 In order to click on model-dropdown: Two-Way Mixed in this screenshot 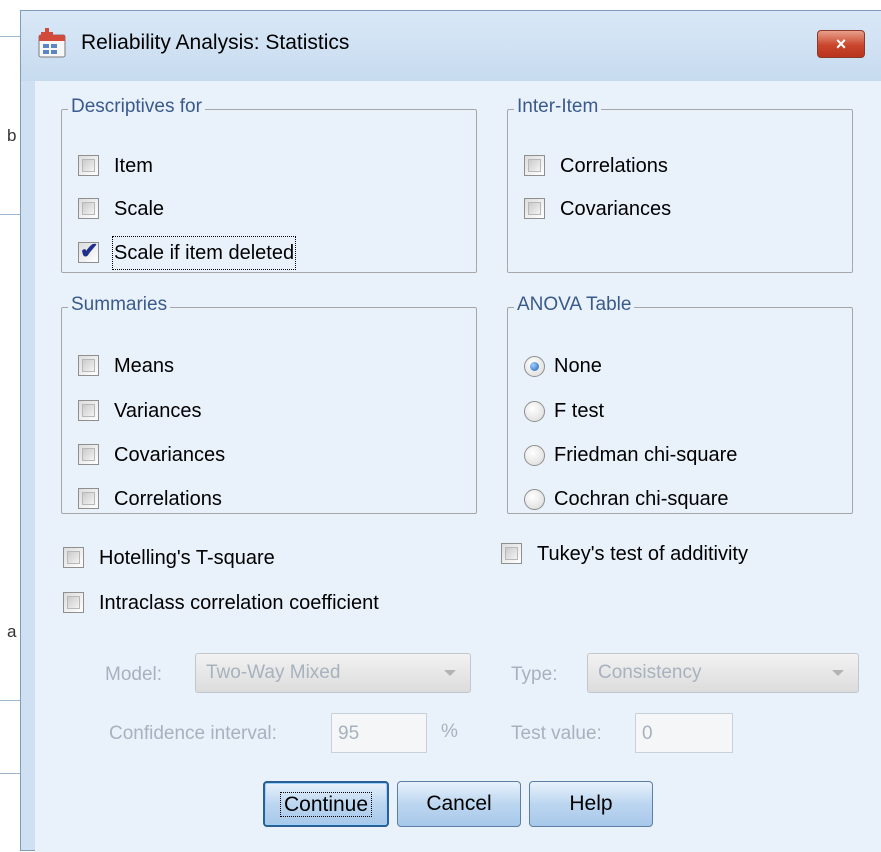, I will do `click(333, 673)`.